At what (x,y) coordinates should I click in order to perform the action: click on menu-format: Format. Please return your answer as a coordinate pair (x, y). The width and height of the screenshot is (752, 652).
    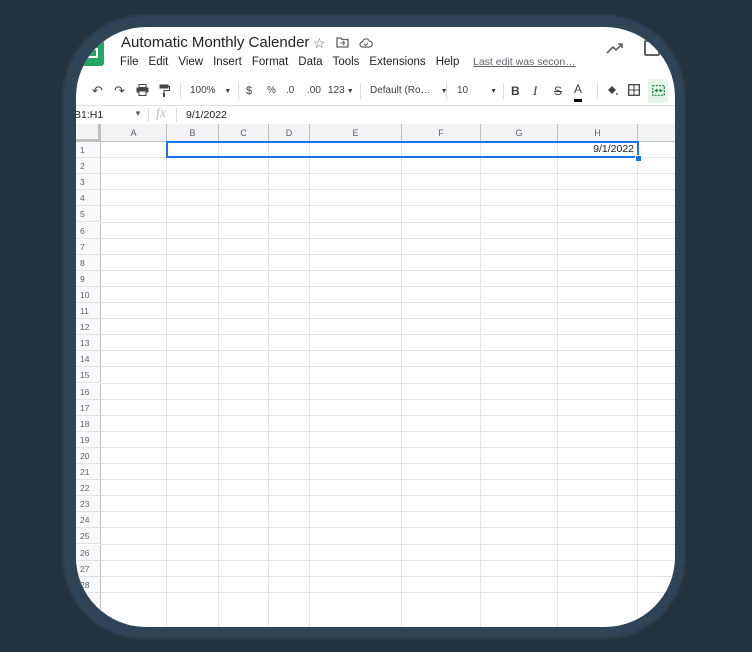
    Looking at the image, I should click on (270, 64).